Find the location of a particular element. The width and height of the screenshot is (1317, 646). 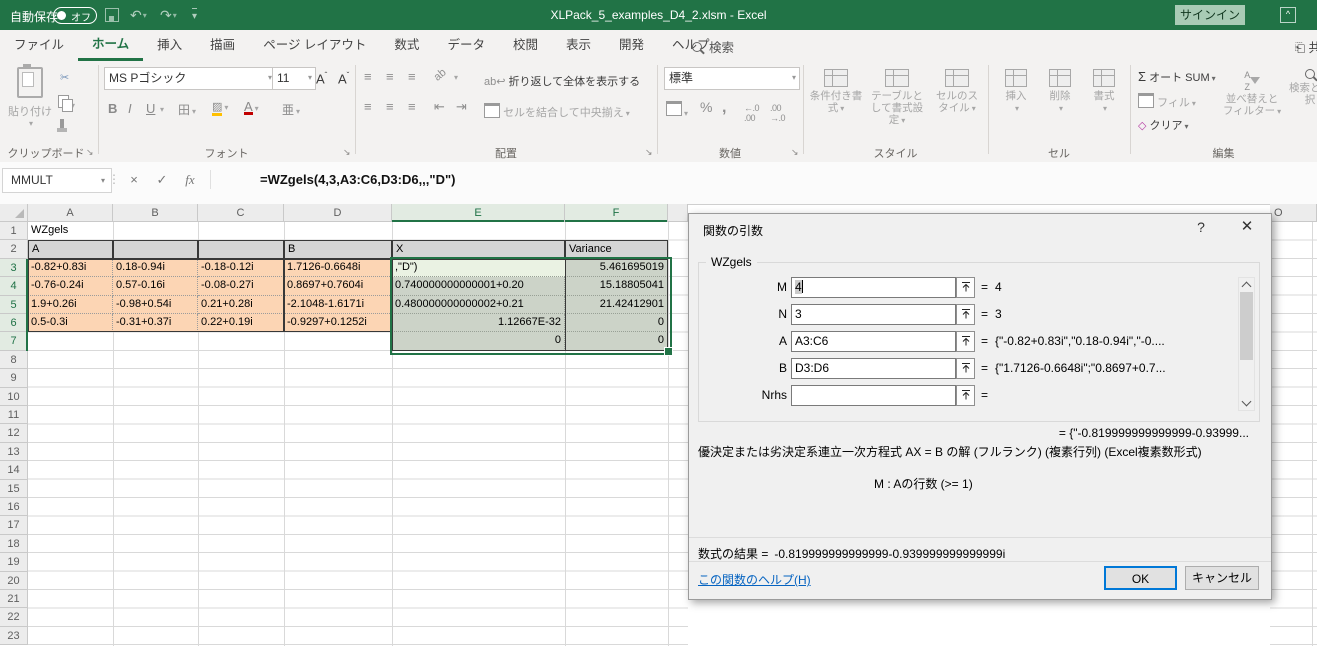

font-name-combo: MS Pゴシック ▾ is located at coordinates (190, 78).